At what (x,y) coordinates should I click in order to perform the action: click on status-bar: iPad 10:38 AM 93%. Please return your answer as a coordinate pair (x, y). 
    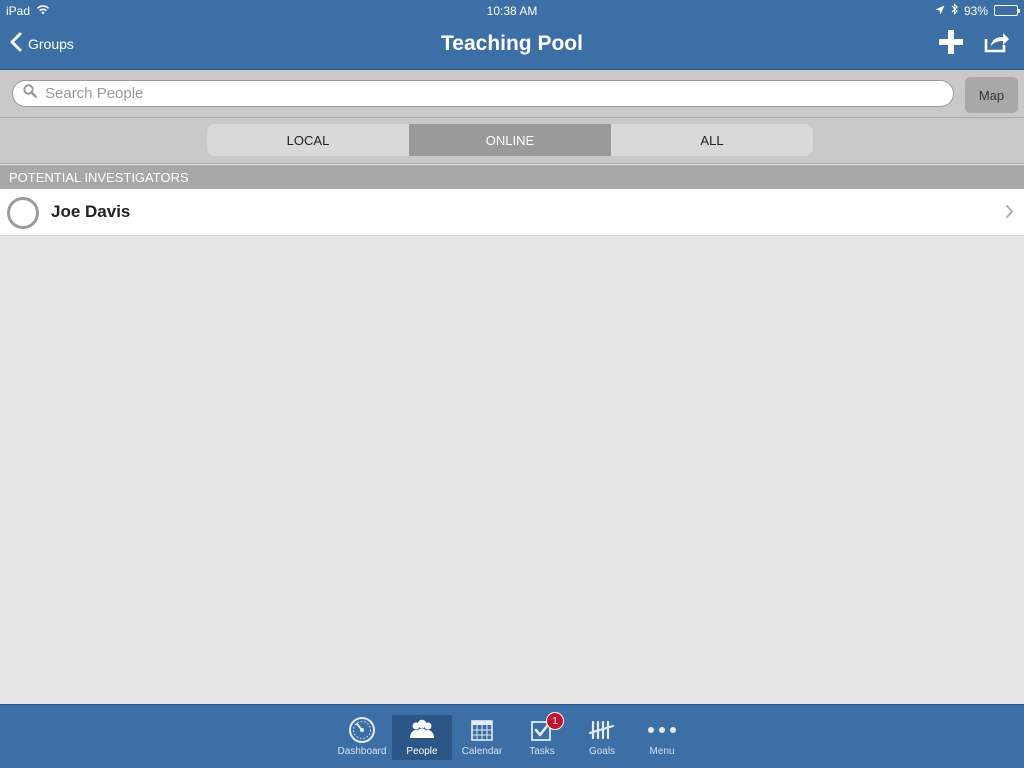
    Looking at the image, I should click on (512, 10).